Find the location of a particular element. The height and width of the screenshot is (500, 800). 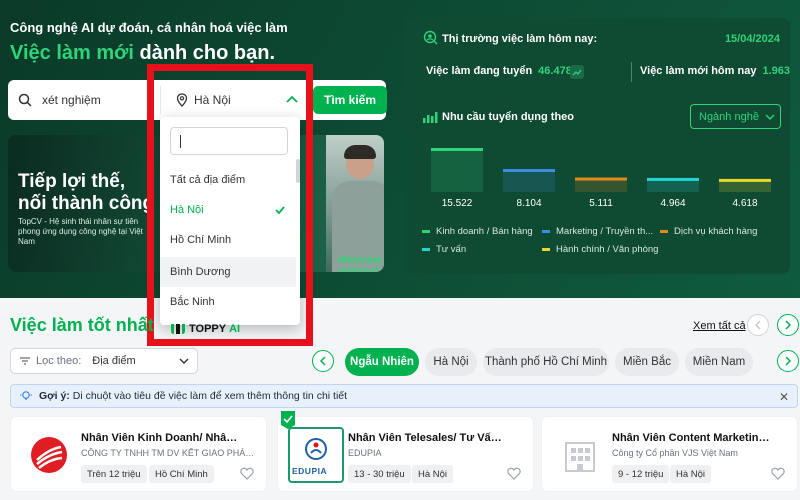

filter-label: Lọc theo: is located at coordinates (59, 361).